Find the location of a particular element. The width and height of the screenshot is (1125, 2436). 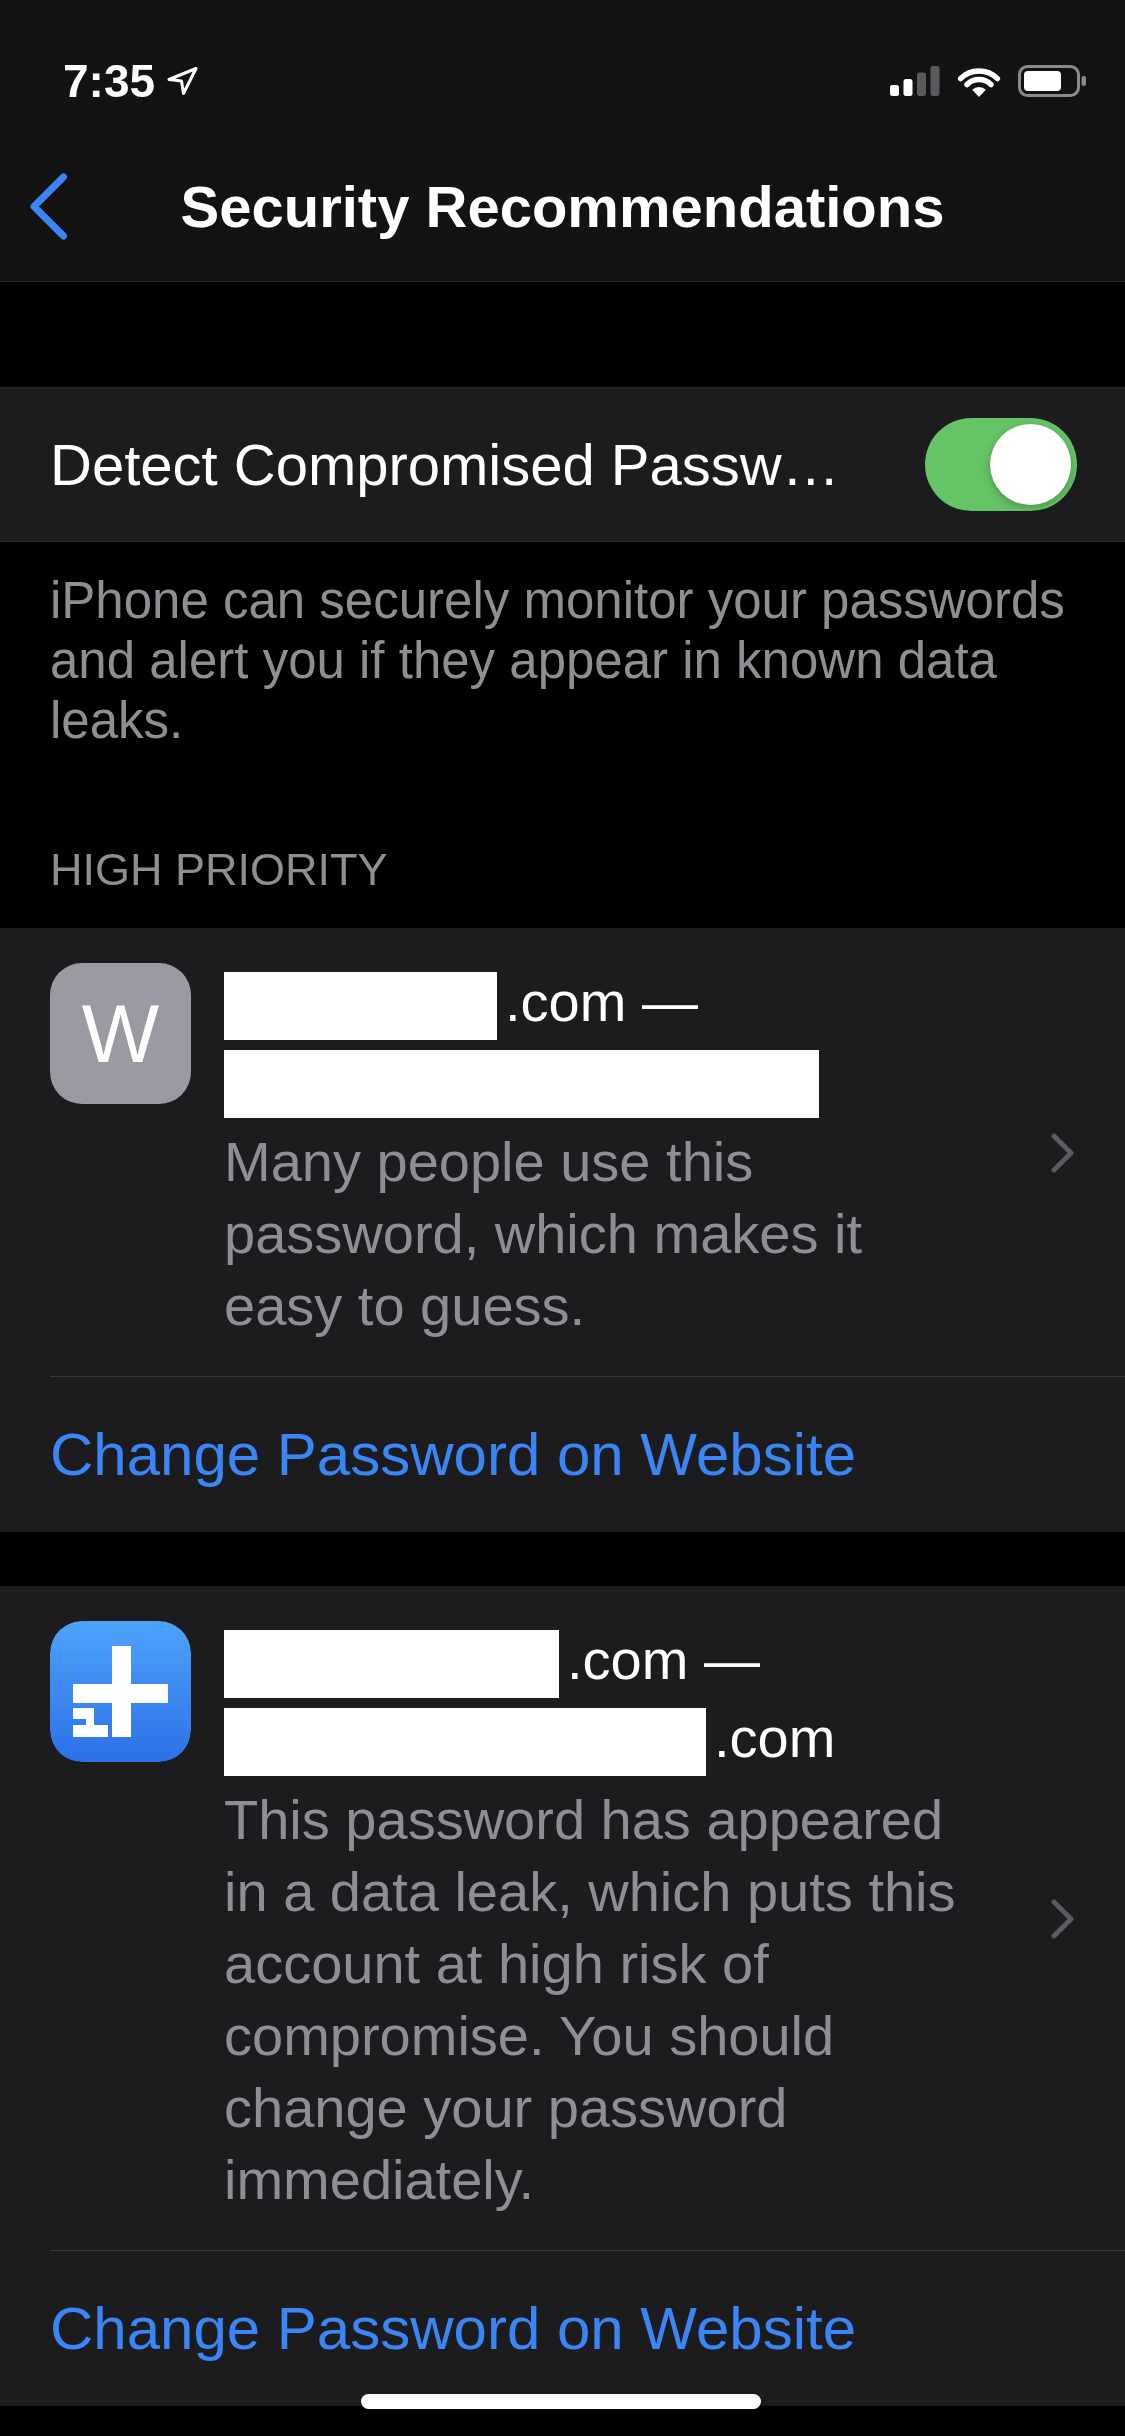

letter-avatar: W is located at coordinates (120, 1033).